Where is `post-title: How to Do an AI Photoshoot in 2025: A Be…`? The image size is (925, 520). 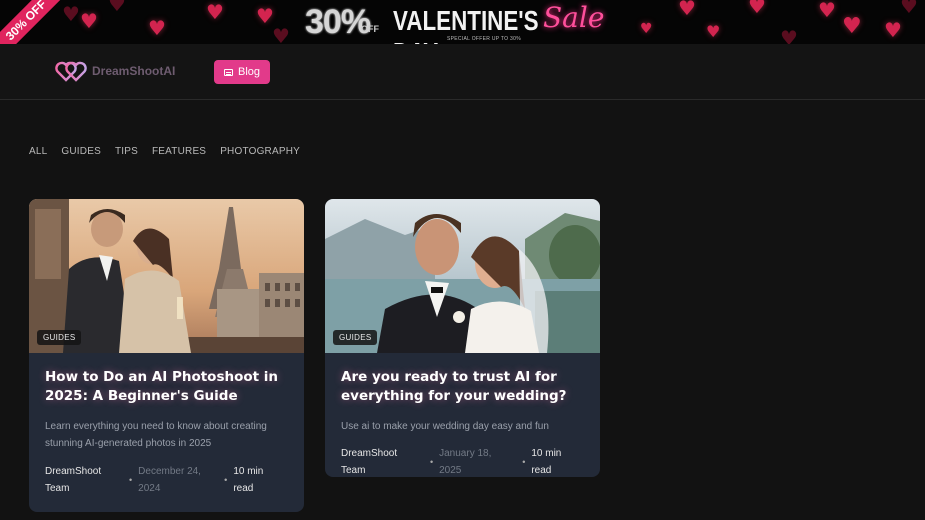
post-title: How to Do an AI Photoshoot in 2025: A Be… is located at coordinates (166, 387).